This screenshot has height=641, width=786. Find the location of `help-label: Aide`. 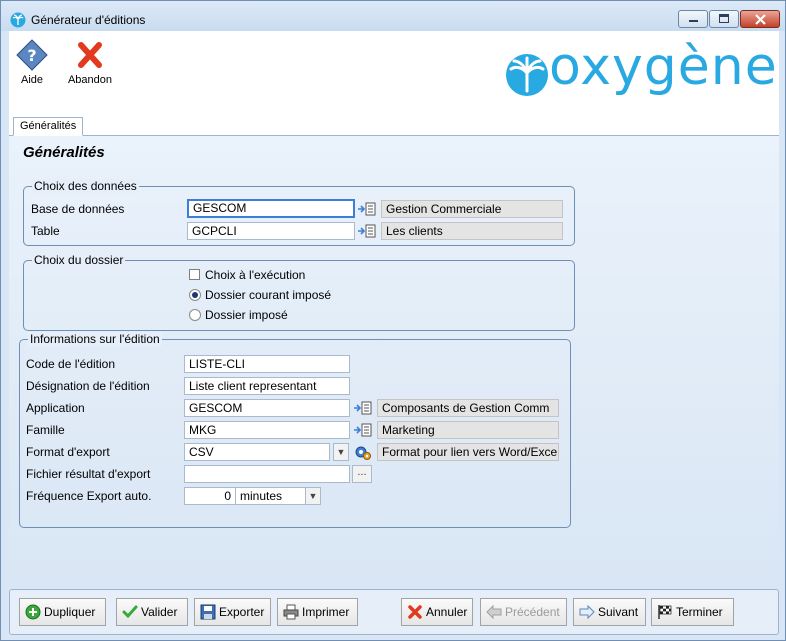

help-label: Aide is located at coordinates (32, 80).